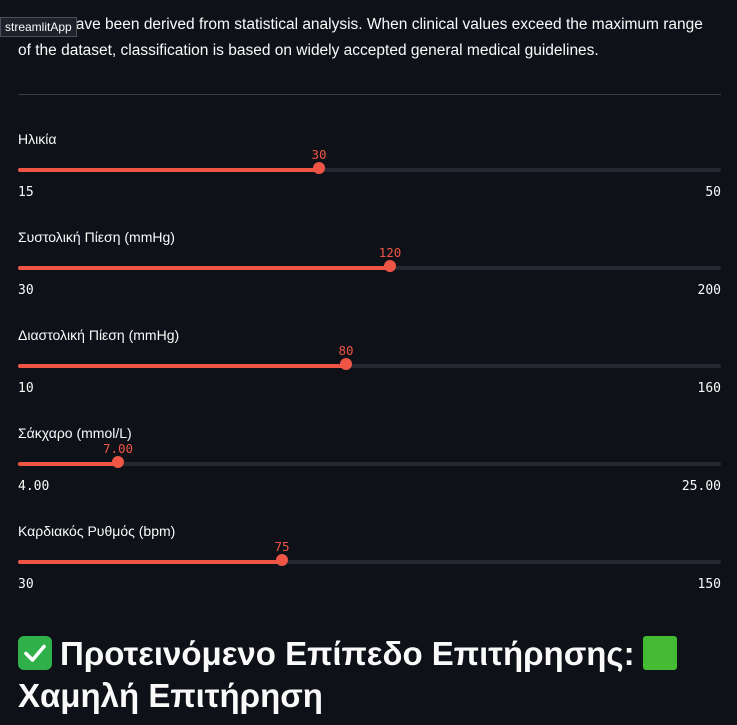 The image size is (737, 725). I want to click on slider-value: 7.00, so click(118, 448).